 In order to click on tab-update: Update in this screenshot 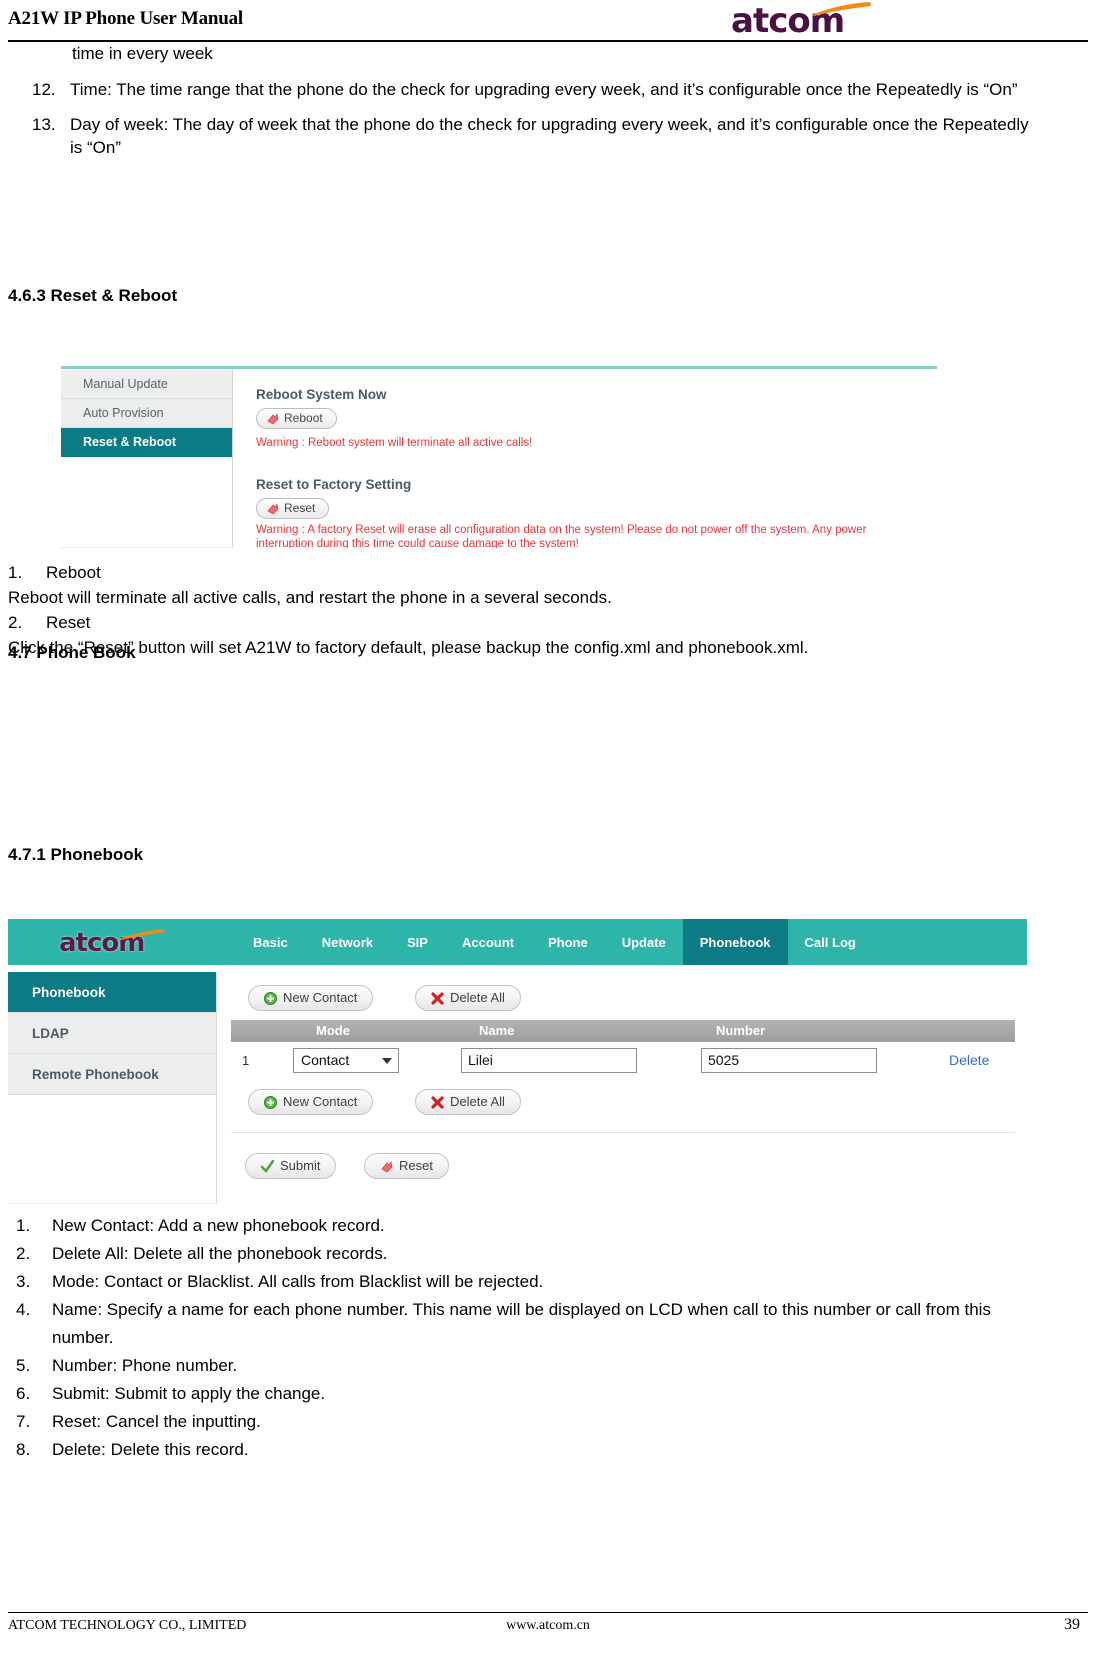, I will do `click(644, 942)`.